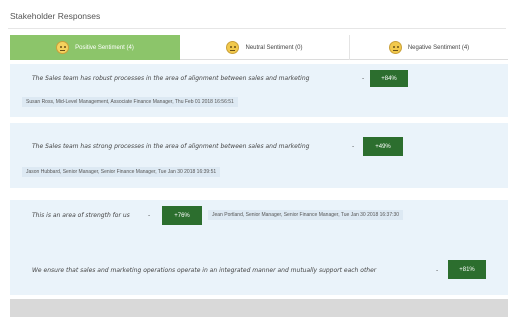 The height and width of the screenshot is (317, 516). I want to click on sentiment-score-badge: +84%, so click(389, 78).